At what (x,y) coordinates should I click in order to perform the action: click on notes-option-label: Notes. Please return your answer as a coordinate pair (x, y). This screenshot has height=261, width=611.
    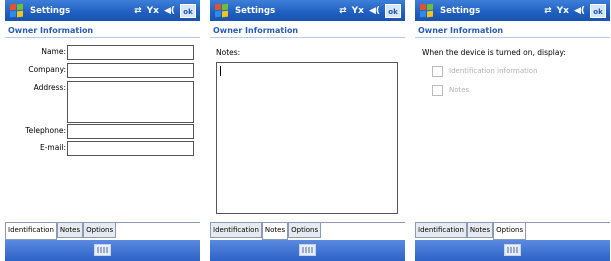
    Looking at the image, I should click on (459, 90).